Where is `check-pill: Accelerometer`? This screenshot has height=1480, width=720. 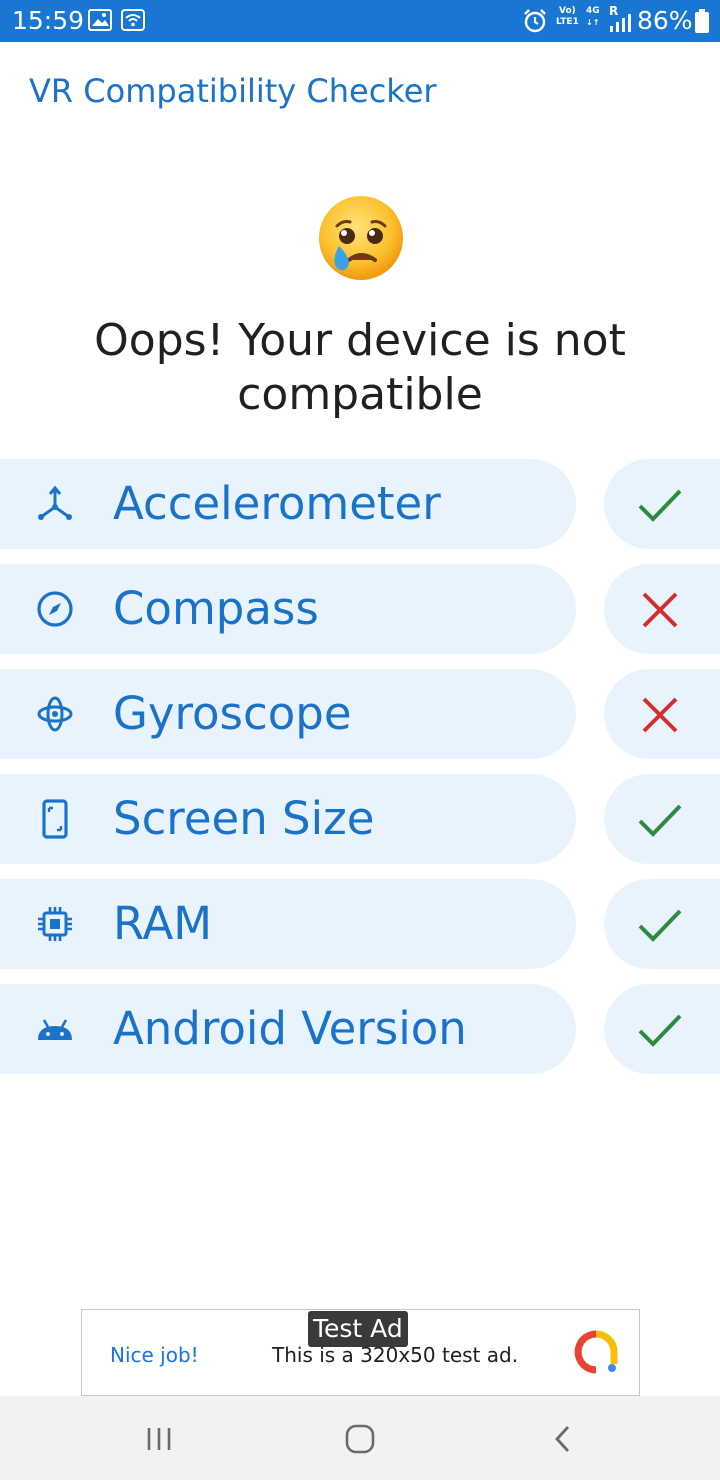
check-pill: Accelerometer is located at coordinates (288, 504).